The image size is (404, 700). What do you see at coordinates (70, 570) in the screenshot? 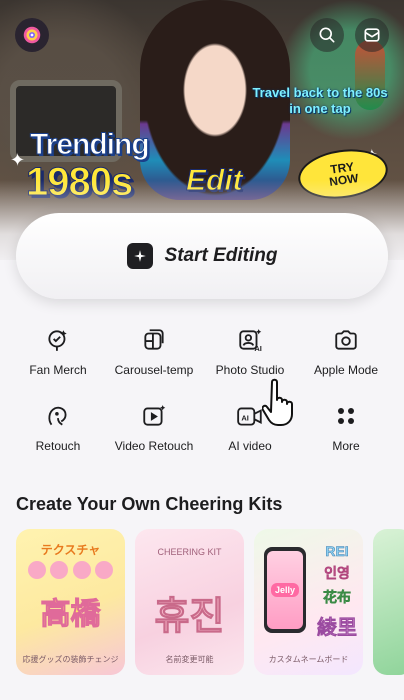
I see `kit-stickers` at bounding box center [70, 570].